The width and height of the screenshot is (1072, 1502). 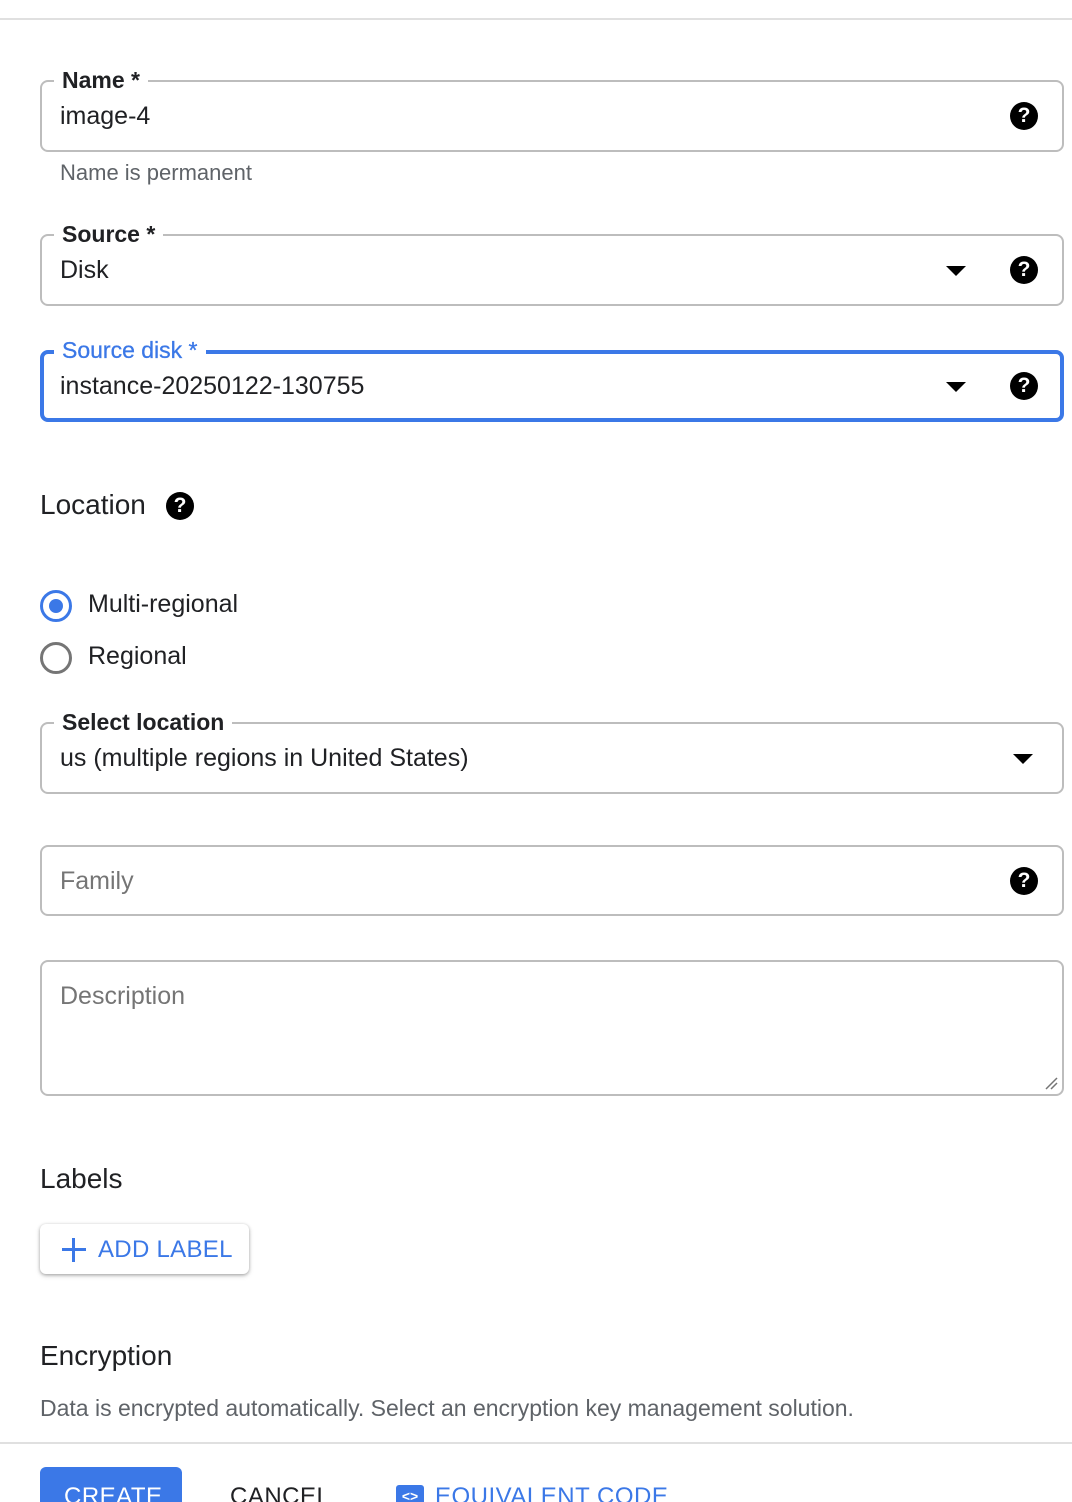 What do you see at coordinates (551, 1492) in the screenshot?
I see `equivalent-code-button: EQUIVALENT CODE` at bounding box center [551, 1492].